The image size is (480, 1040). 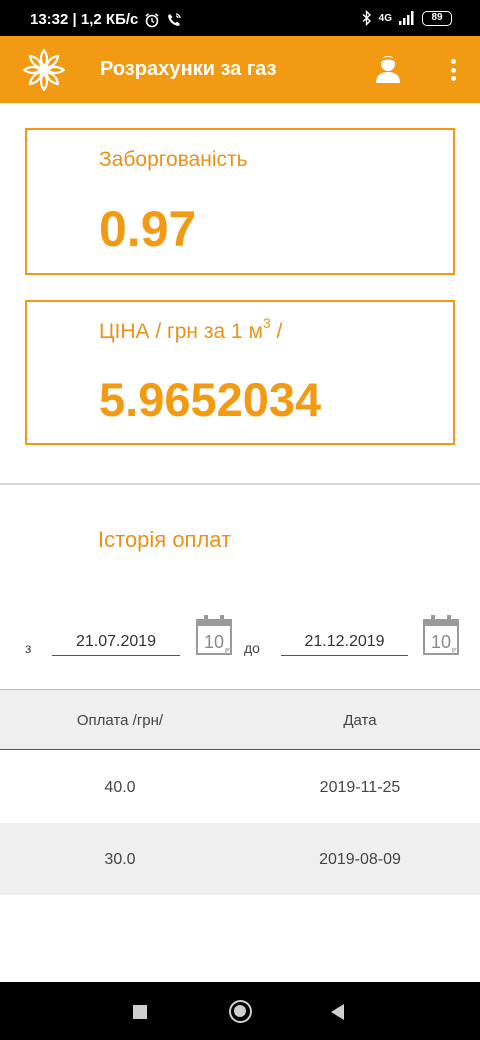 I want to click on status-bar: 13:32 | 1,2 КБ/с 4G 89, so click(x=240, y=18).